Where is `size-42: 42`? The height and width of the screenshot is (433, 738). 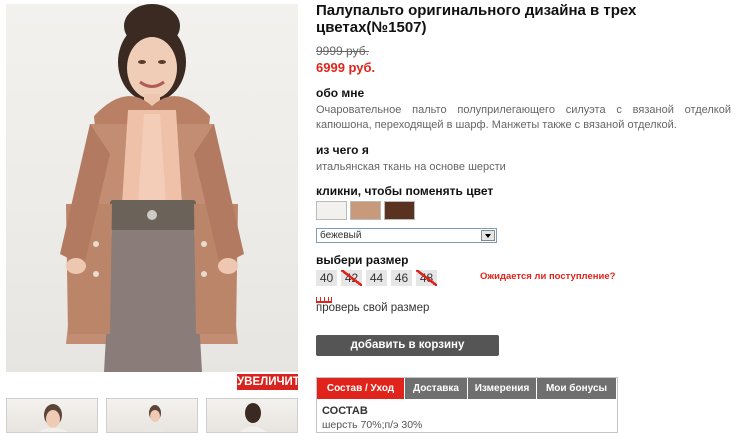
size-42: 42 is located at coordinates (351, 278).